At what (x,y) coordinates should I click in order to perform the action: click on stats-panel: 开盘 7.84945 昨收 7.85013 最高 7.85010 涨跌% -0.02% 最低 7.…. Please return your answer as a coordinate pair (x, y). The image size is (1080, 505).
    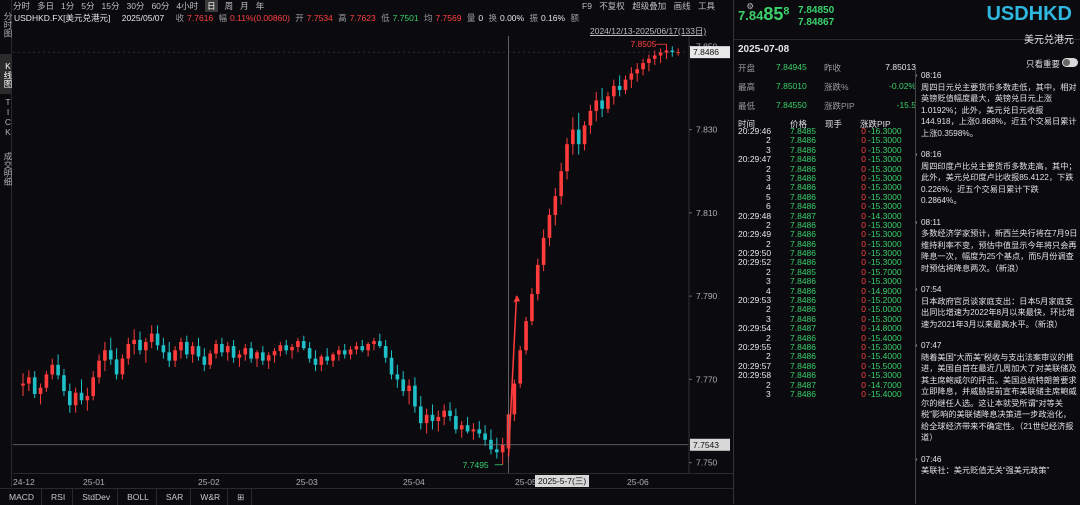
    Looking at the image, I should click on (827, 90).